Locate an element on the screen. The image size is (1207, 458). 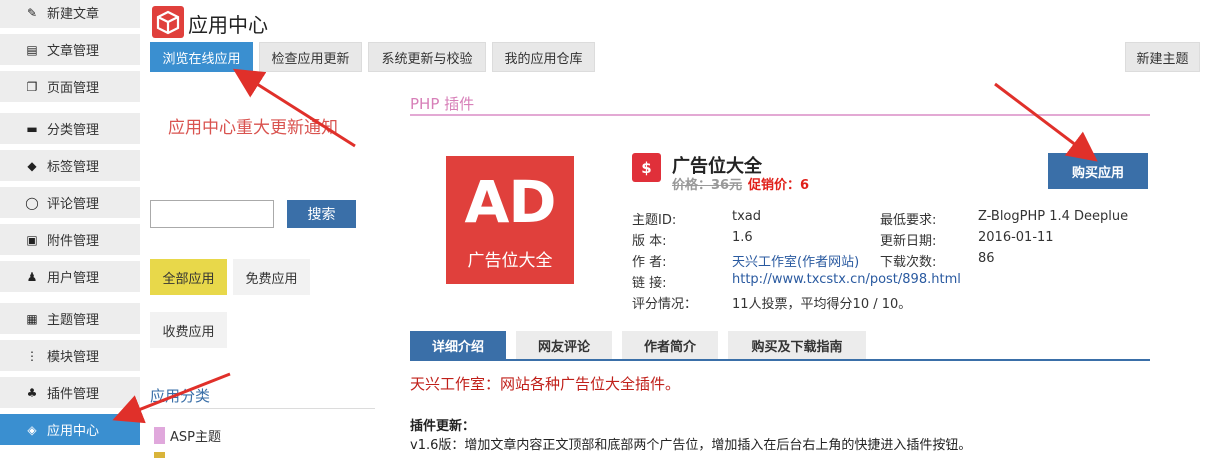
sidebar-item-label: 应用中心 is located at coordinates (73, 431).